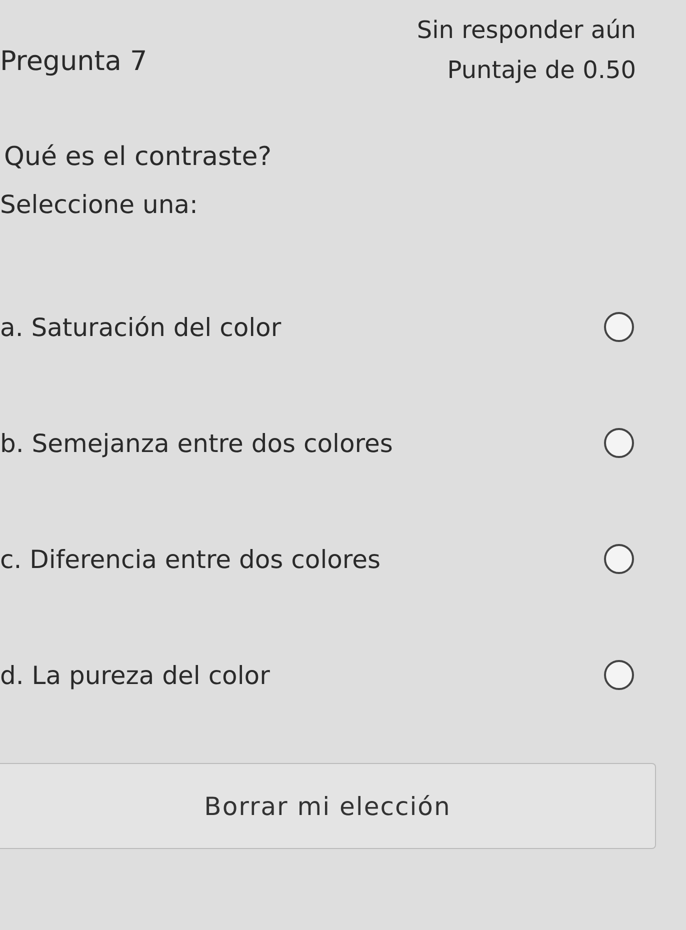 The image size is (686, 930). Describe the element at coordinates (99, 204) in the screenshot. I see `instruction-text: Seleccione una:` at that location.